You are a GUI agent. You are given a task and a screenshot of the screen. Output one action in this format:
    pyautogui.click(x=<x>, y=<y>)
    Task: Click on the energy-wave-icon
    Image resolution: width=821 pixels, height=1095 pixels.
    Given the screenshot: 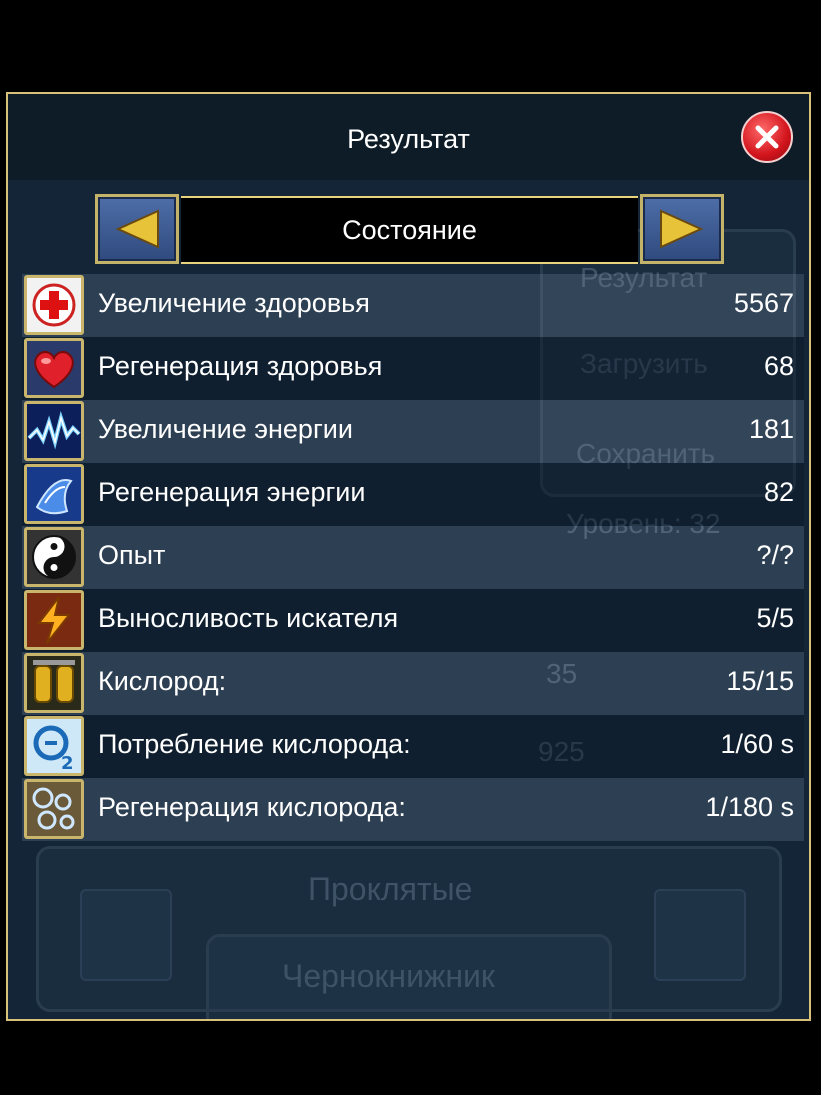 What is the action you would take?
    pyautogui.click(x=54, y=431)
    